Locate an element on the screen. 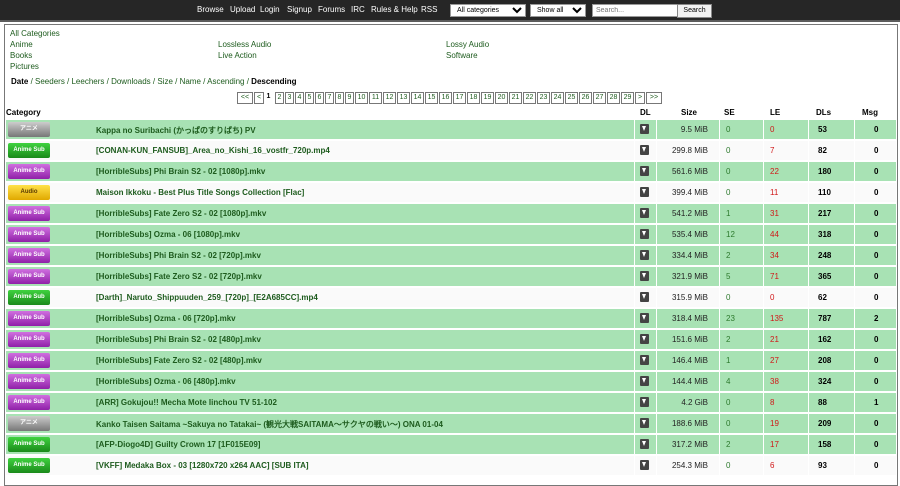  nav-rules-help: Rules & Help is located at coordinates (394, 10).